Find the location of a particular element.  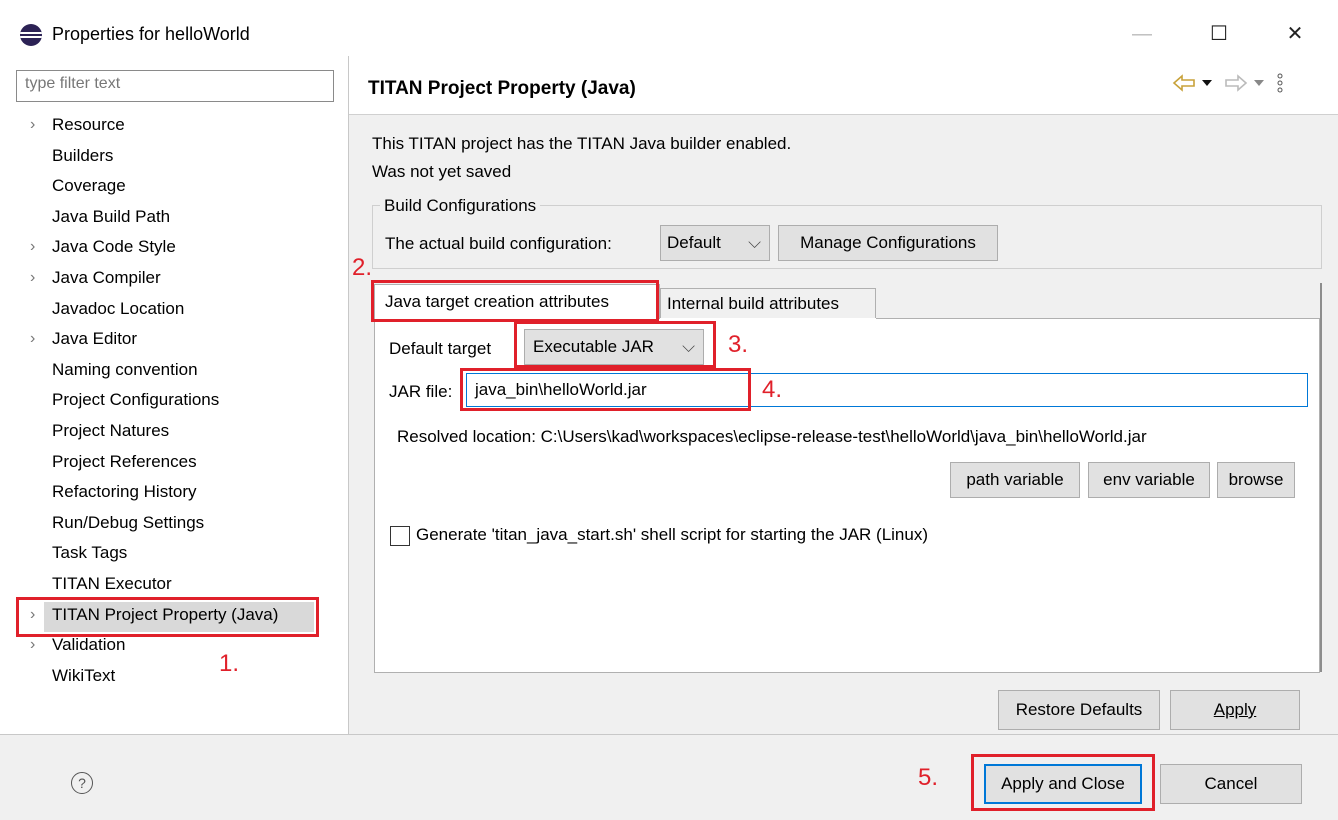

apply-button: Apply is located at coordinates (1235, 710).